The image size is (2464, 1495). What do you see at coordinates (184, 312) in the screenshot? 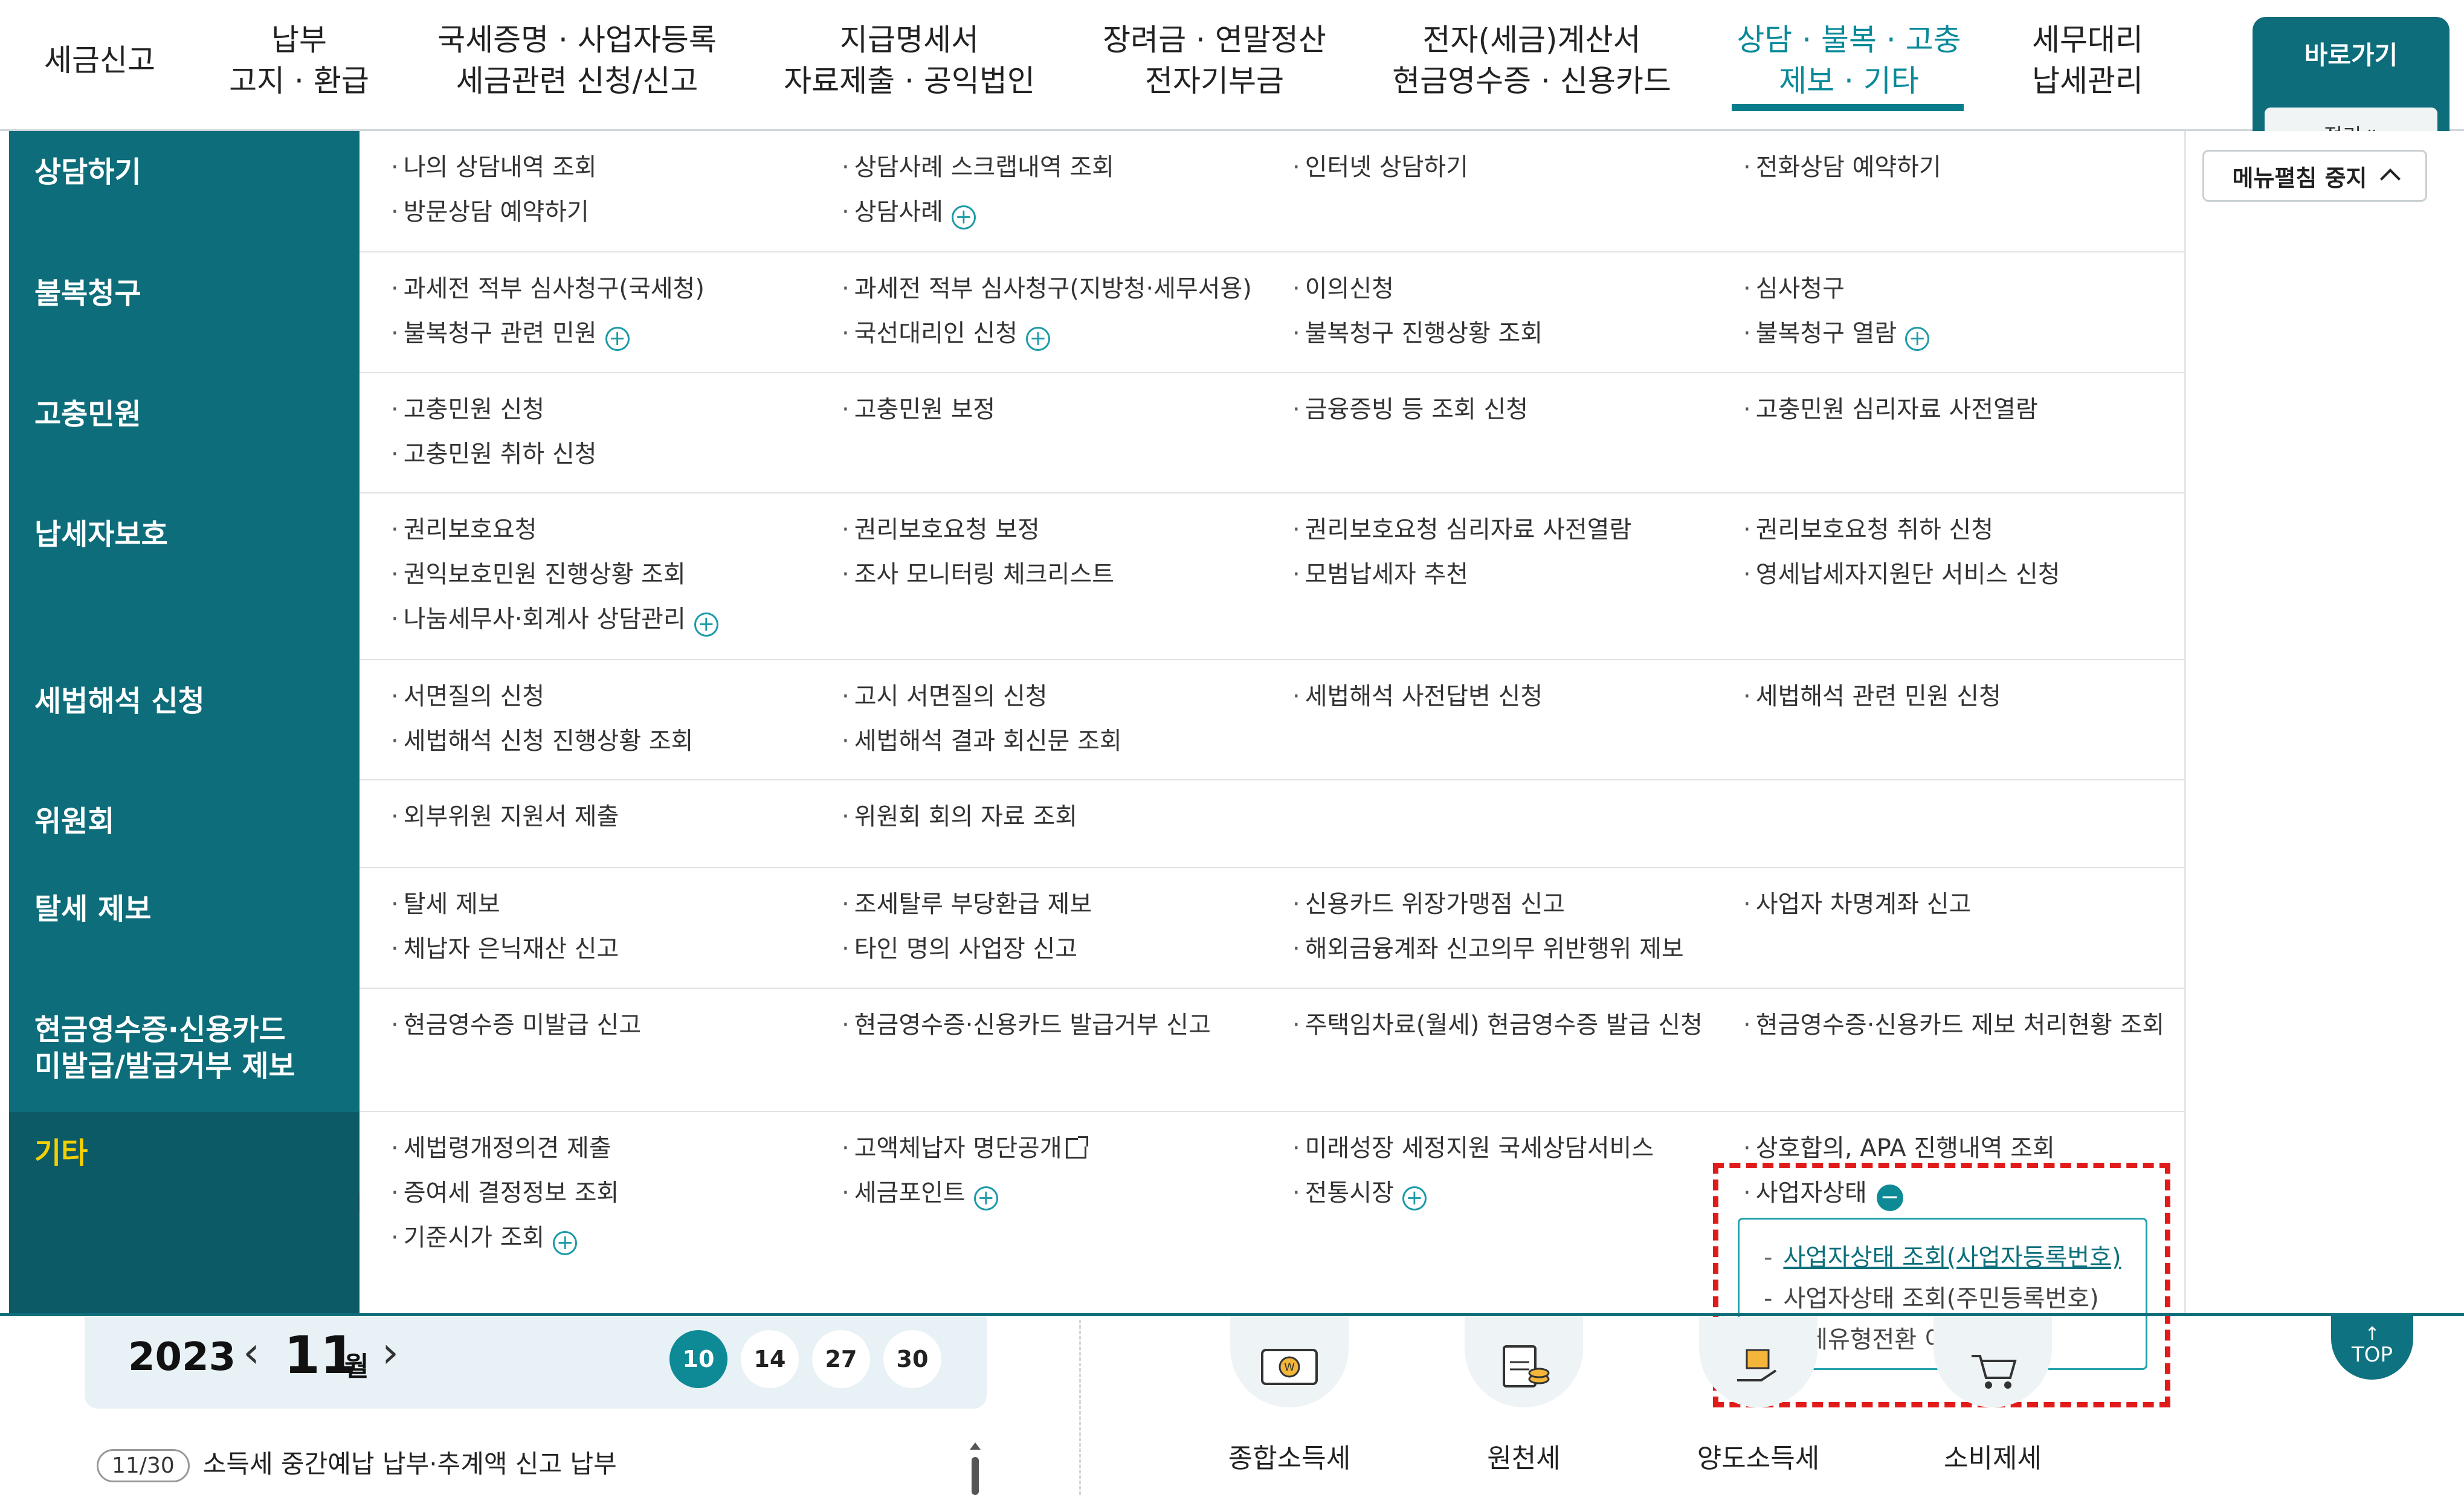
I see `category-appeal: 불복청구` at bounding box center [184, 312].